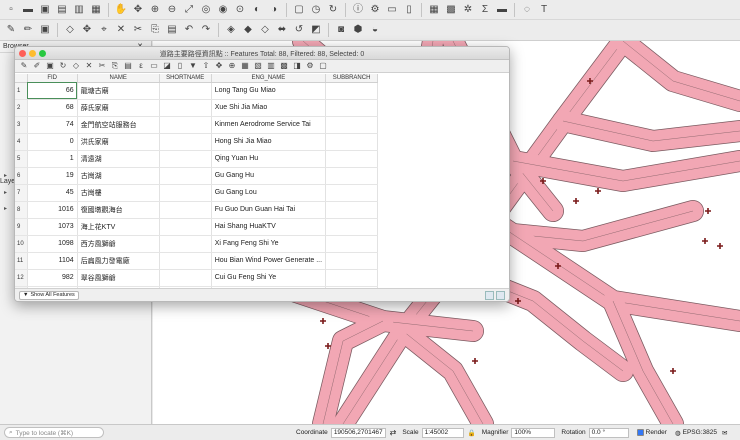 The image size is (740, 440). What do you see at coordinates (118, 278) in the screenshot?
I see `table-cell: 翠谷風獅爺` at bounding box center [118, 278].